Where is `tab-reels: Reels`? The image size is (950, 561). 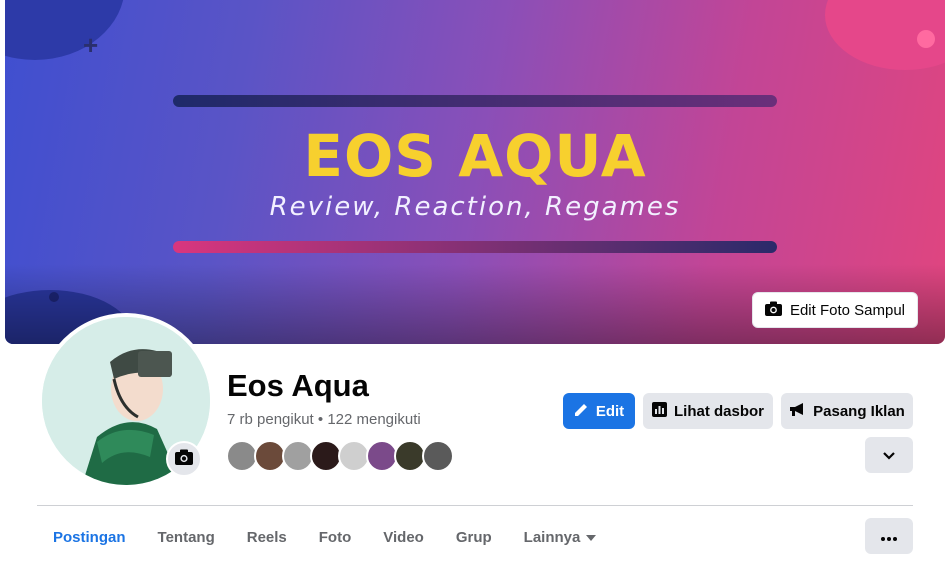
tab-reels: Reels is located at coordinates (267, 537).